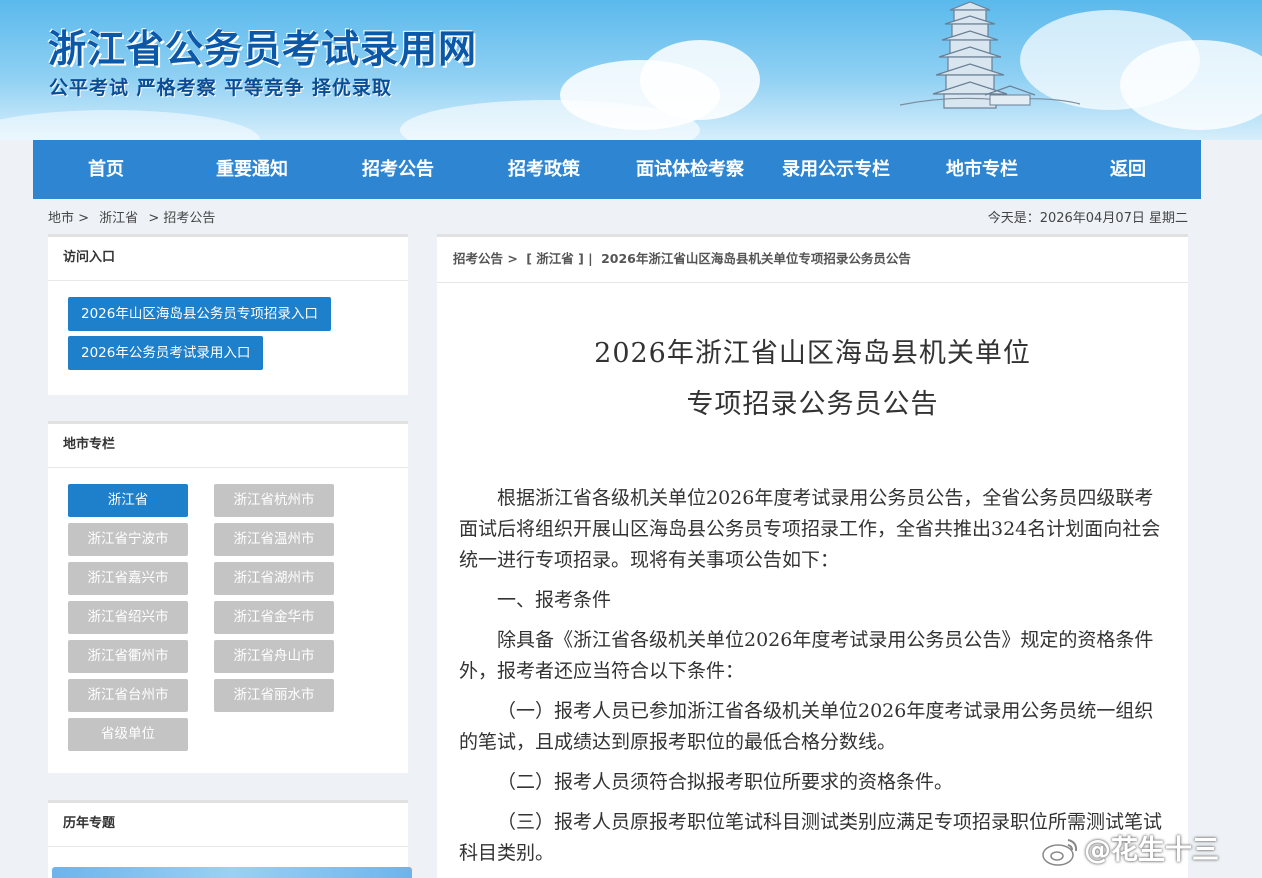 The width and height of the screenshot is (1262, 878). Describe the element at coordinates (274, 578) in the screenshot. I see `city-huzhou: 浙江省湖州市` at that location.